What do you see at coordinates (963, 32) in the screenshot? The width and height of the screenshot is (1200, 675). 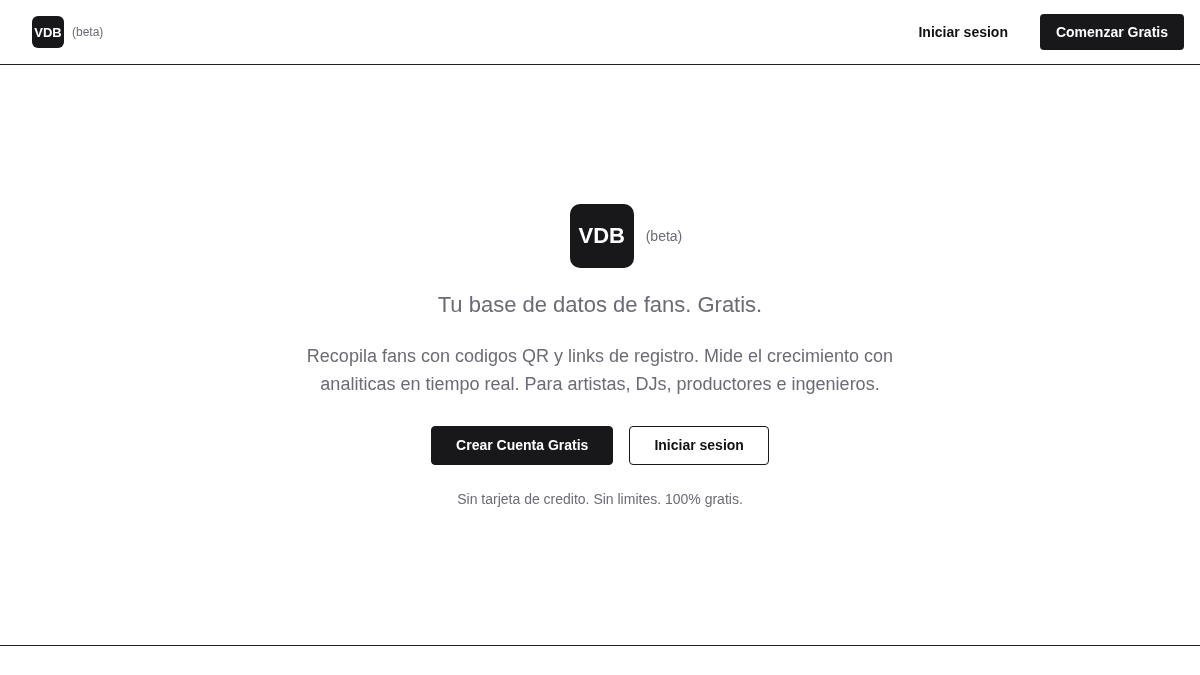 I see `login-link: Iniciar sesion` at bounding box center [963, 32].